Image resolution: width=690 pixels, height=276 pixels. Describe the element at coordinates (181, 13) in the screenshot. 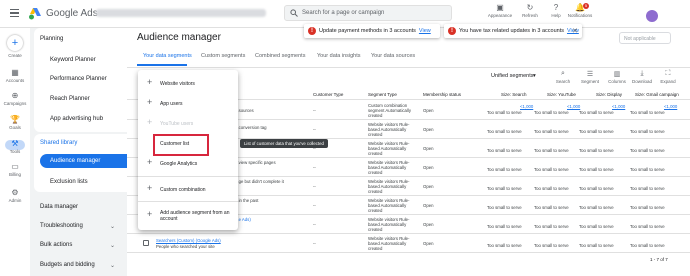

I see `account-name-redacted` at that location.